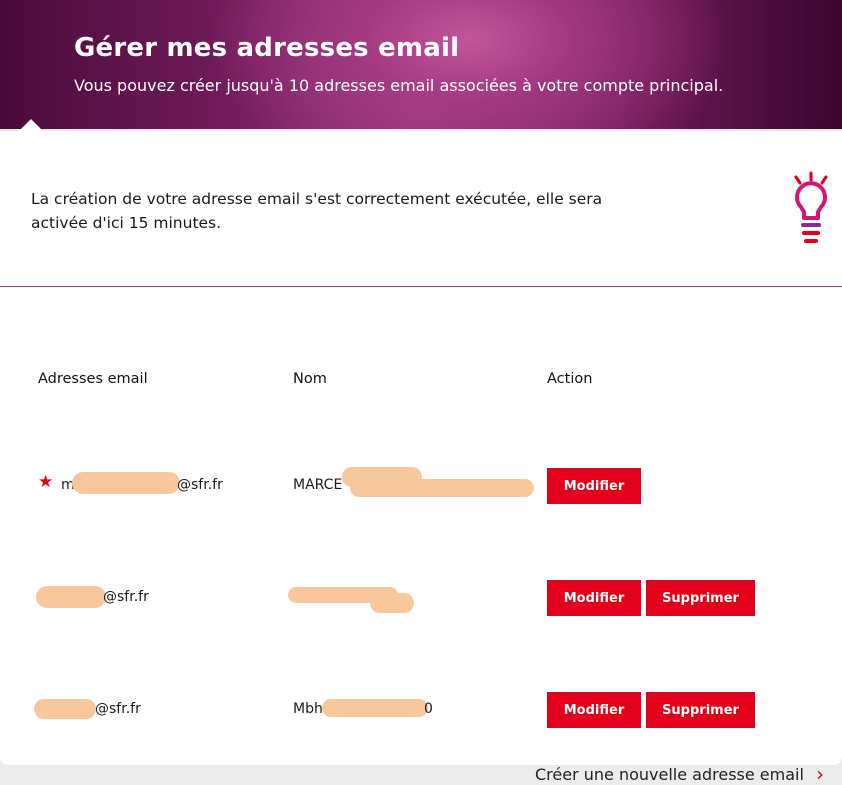 The height and width of the screenshot is (785, 842). Describe the element at coordinates (570, 379) in the screenshot. I see `column-header-action: Action` at that location.